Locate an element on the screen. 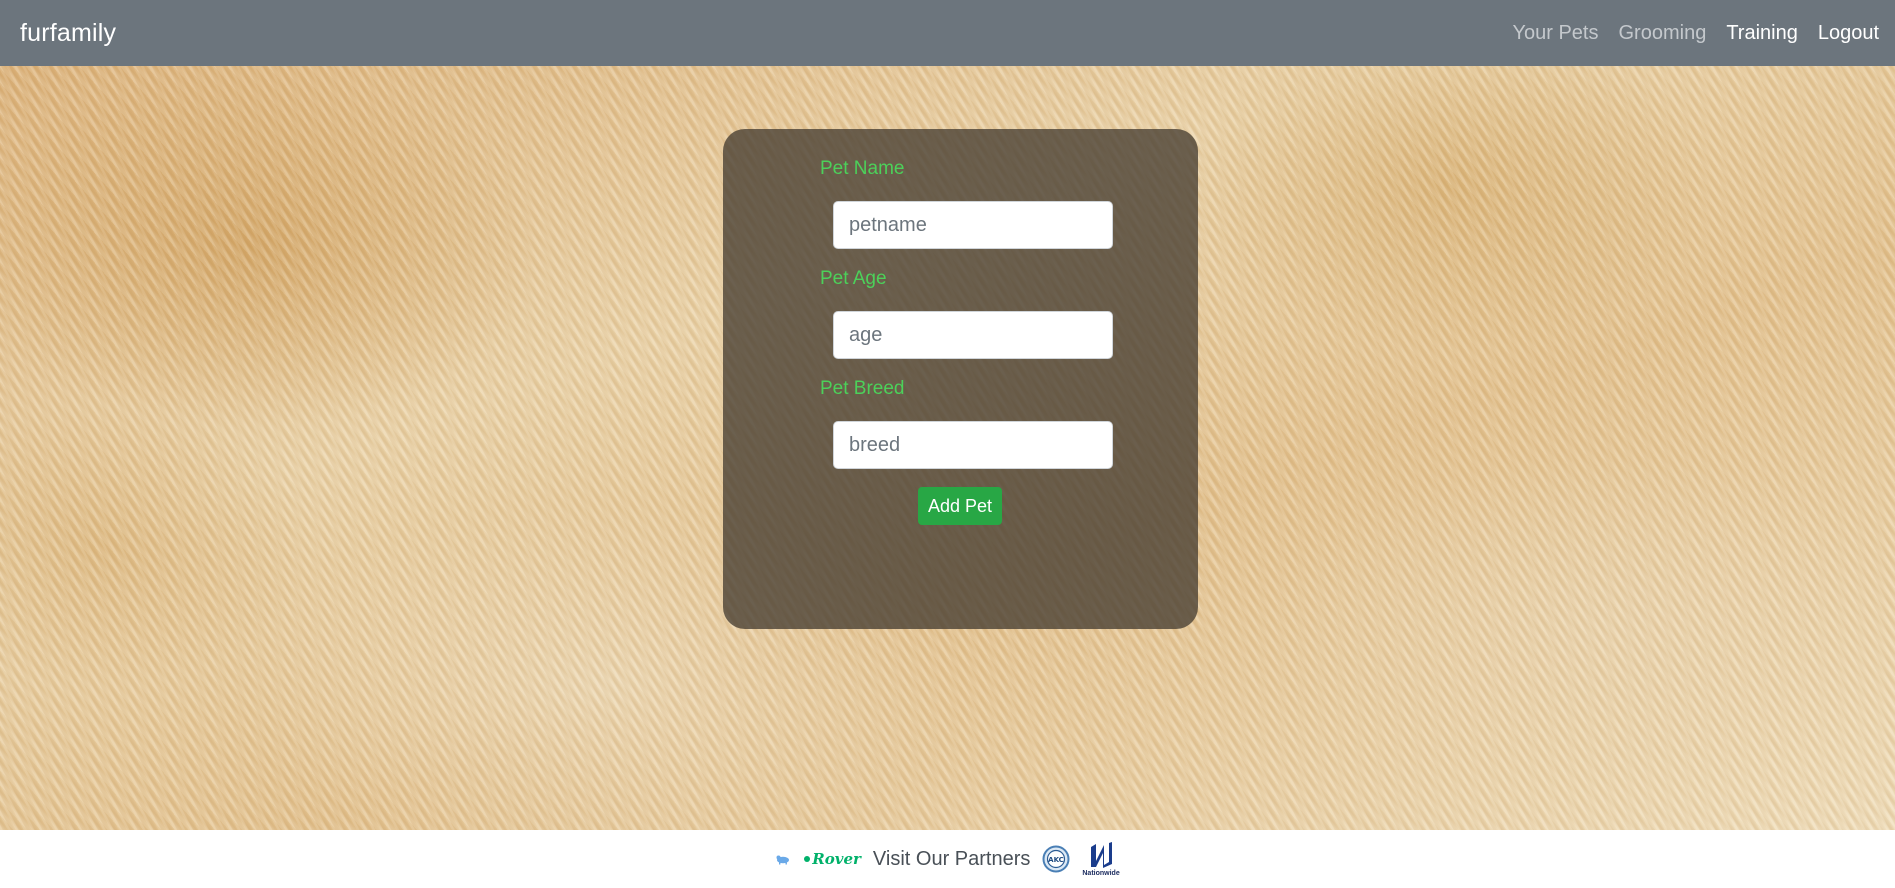 The width and height of the screenshot is (1895, 888). nationwide-logo-icon: Nationwide is located at coordinates (1101, 859).